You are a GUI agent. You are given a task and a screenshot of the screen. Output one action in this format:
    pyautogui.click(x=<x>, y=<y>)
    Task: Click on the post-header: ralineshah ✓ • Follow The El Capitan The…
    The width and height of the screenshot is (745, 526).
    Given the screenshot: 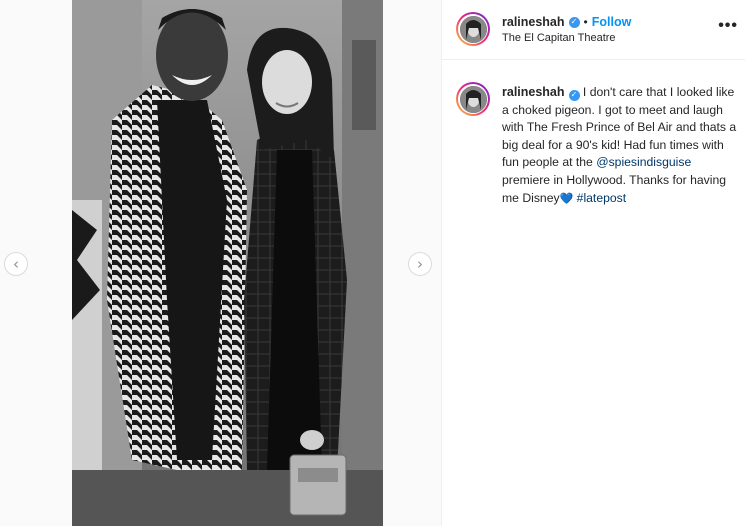 What is the action you would take?
    pyautogui.click(x=593, y=30)
    